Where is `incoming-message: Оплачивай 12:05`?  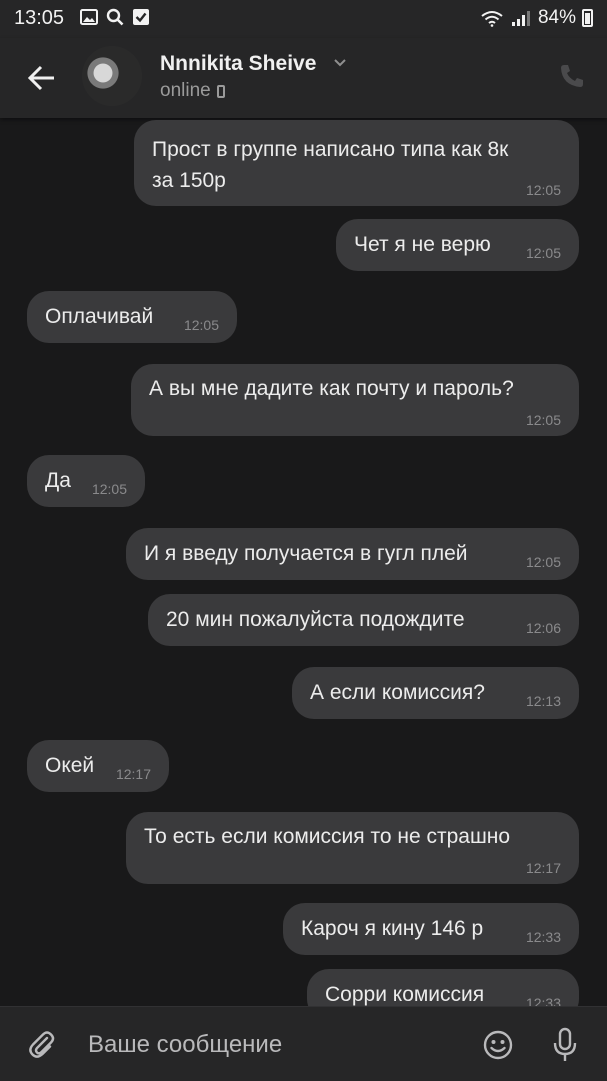
incoming-message: Оплачивай 12:05 is located at coordinates (132, 317).